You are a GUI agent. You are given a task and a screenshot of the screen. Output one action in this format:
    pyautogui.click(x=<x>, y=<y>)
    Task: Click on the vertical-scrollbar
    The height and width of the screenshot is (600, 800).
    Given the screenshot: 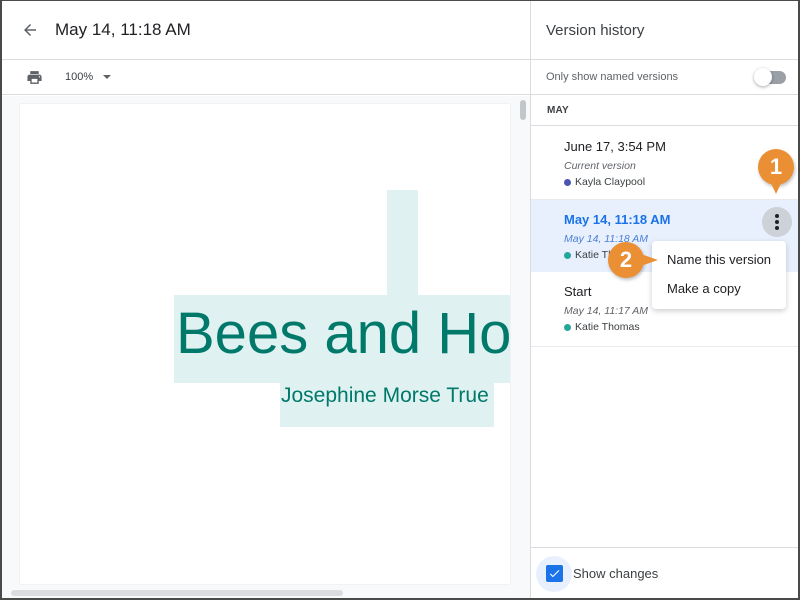 What is the action you would take?
    pyautogui.click(x=523, y=110)
    